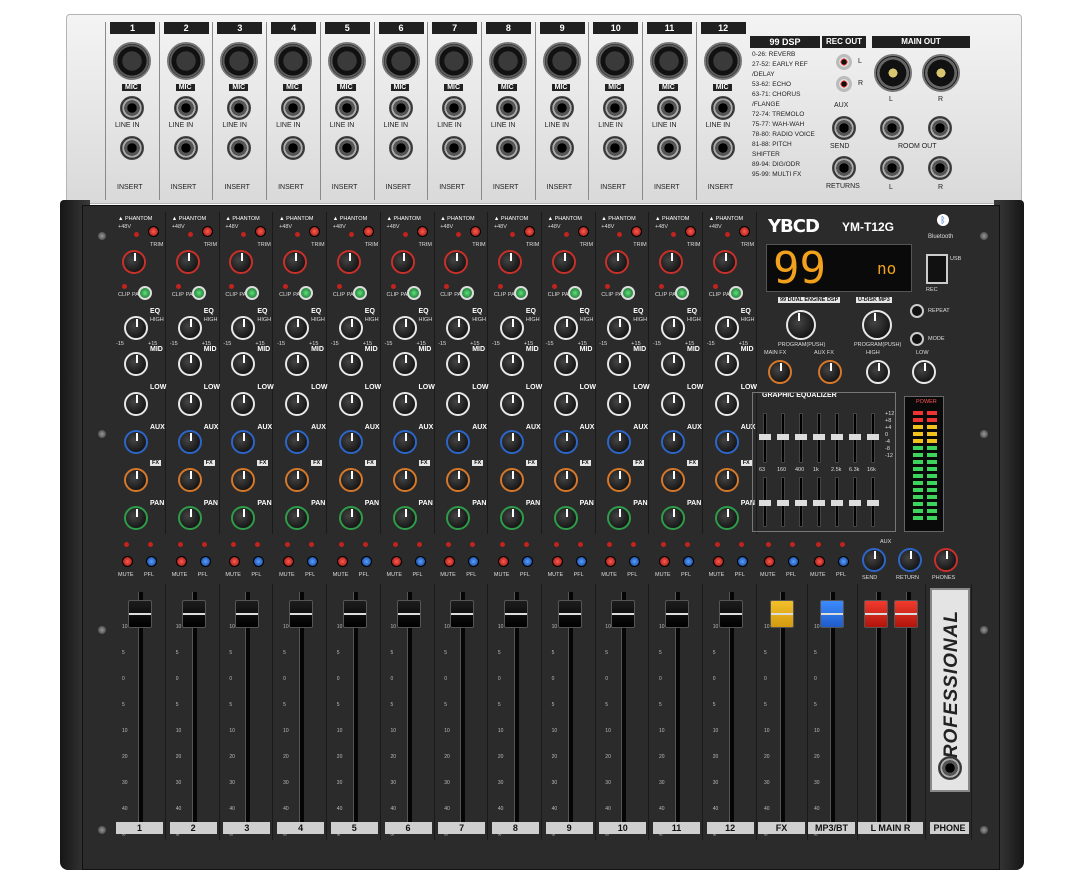 This screenshot has height=890, width=1085. I want to click on fader-main-r, so click(906, 614).